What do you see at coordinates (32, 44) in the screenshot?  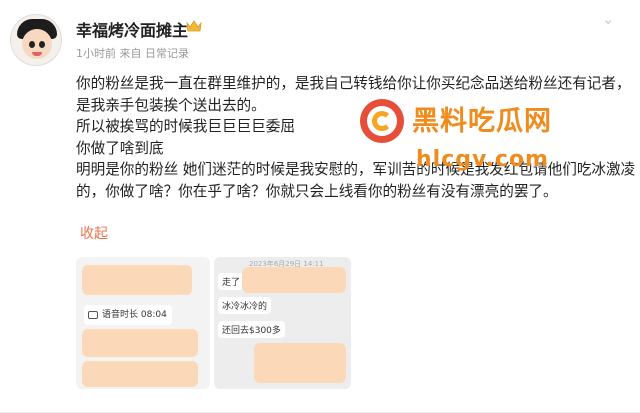 I see `avatar-eye-left` at bounding box center [32, 44].